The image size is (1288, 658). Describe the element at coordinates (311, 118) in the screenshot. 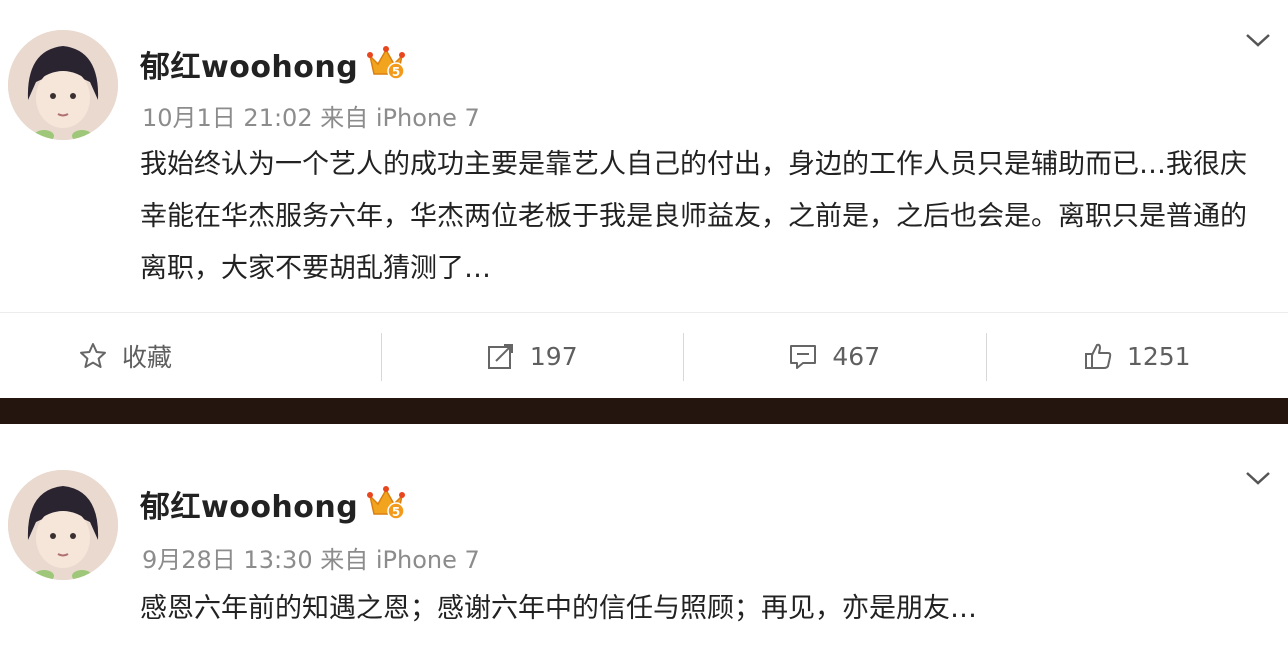

I see `post-meta: 10月1日 21:02 来自 iPhone 7` at that location.